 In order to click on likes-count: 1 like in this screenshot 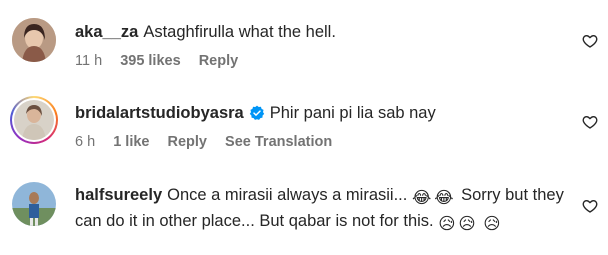, I will do `click(131, 142)`.